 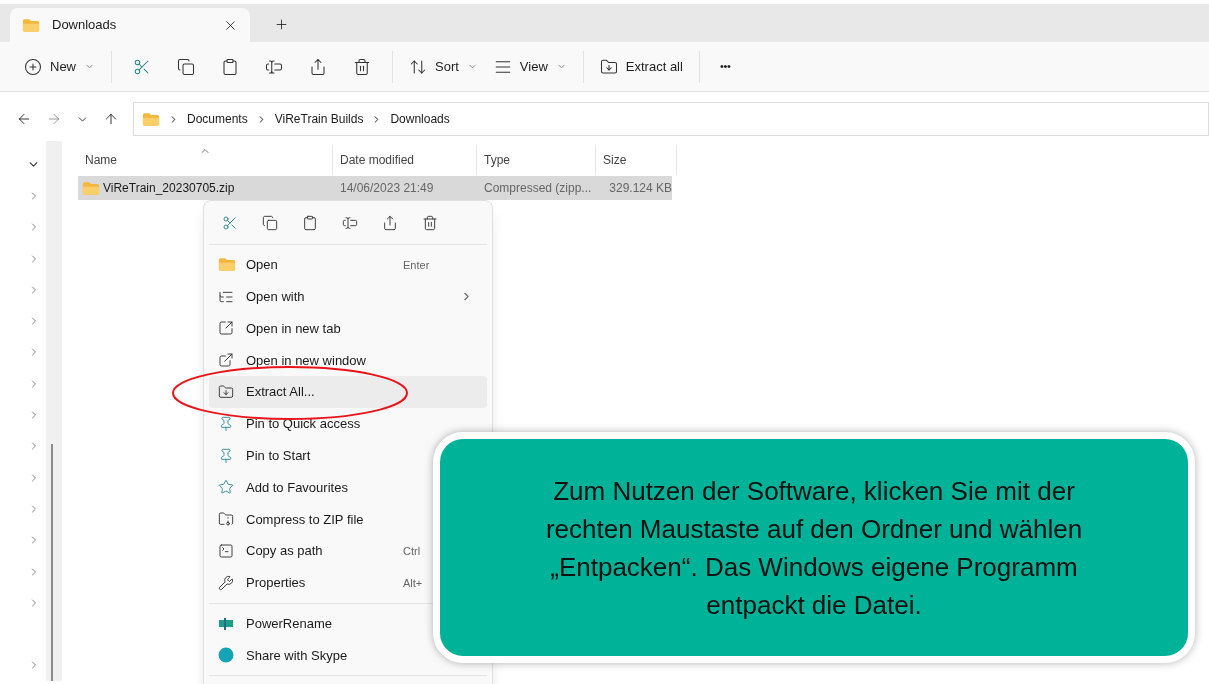 I want to click on file-name: ViReTrain_20230705.zip, so click(x=169, y=188).